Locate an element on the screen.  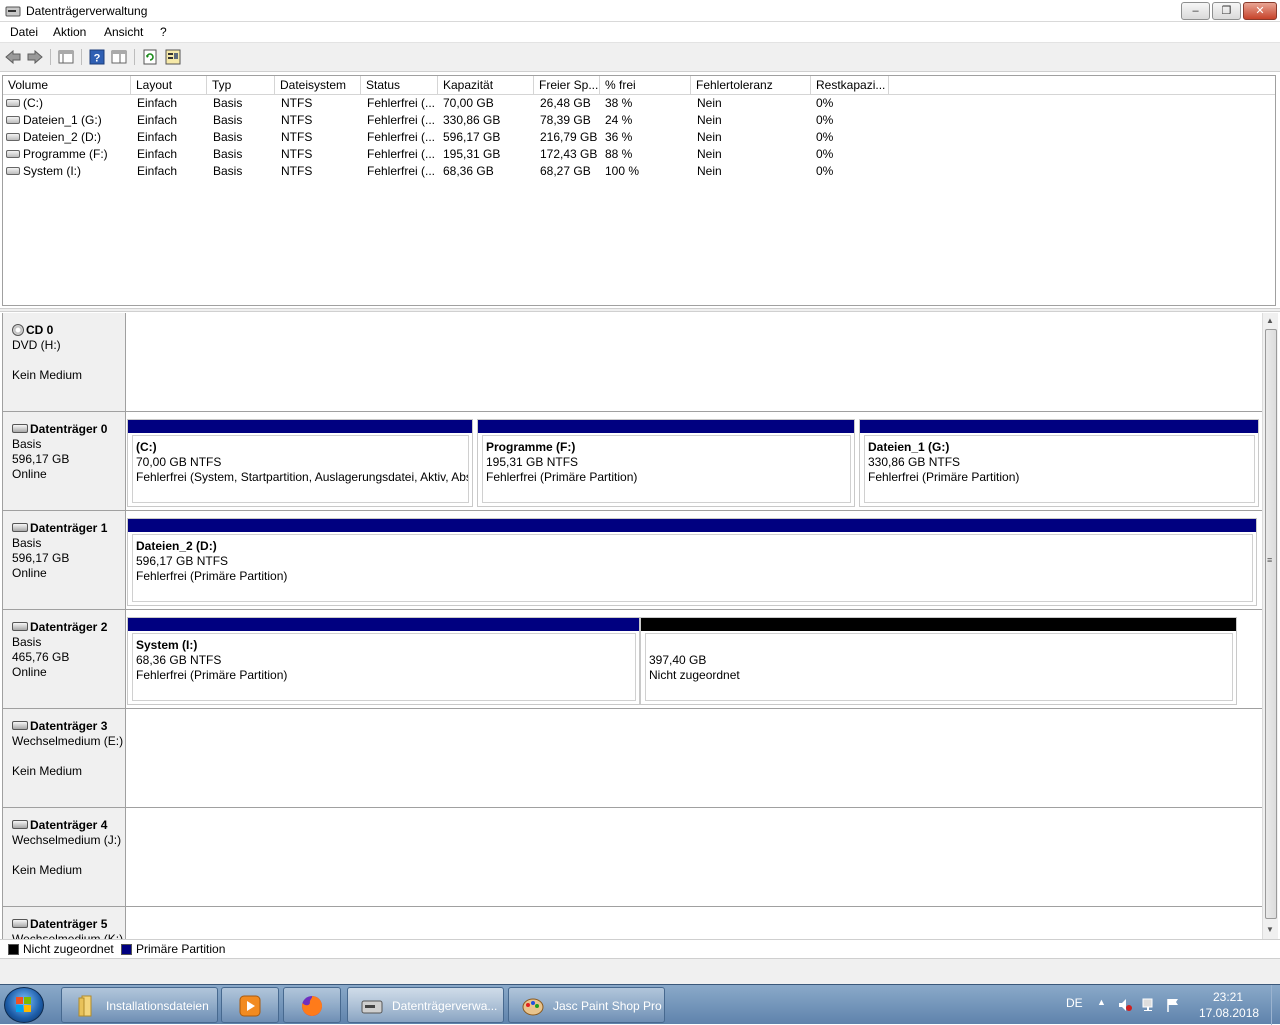
menu-aktion: Aktion is located at coordinates (69, 32).